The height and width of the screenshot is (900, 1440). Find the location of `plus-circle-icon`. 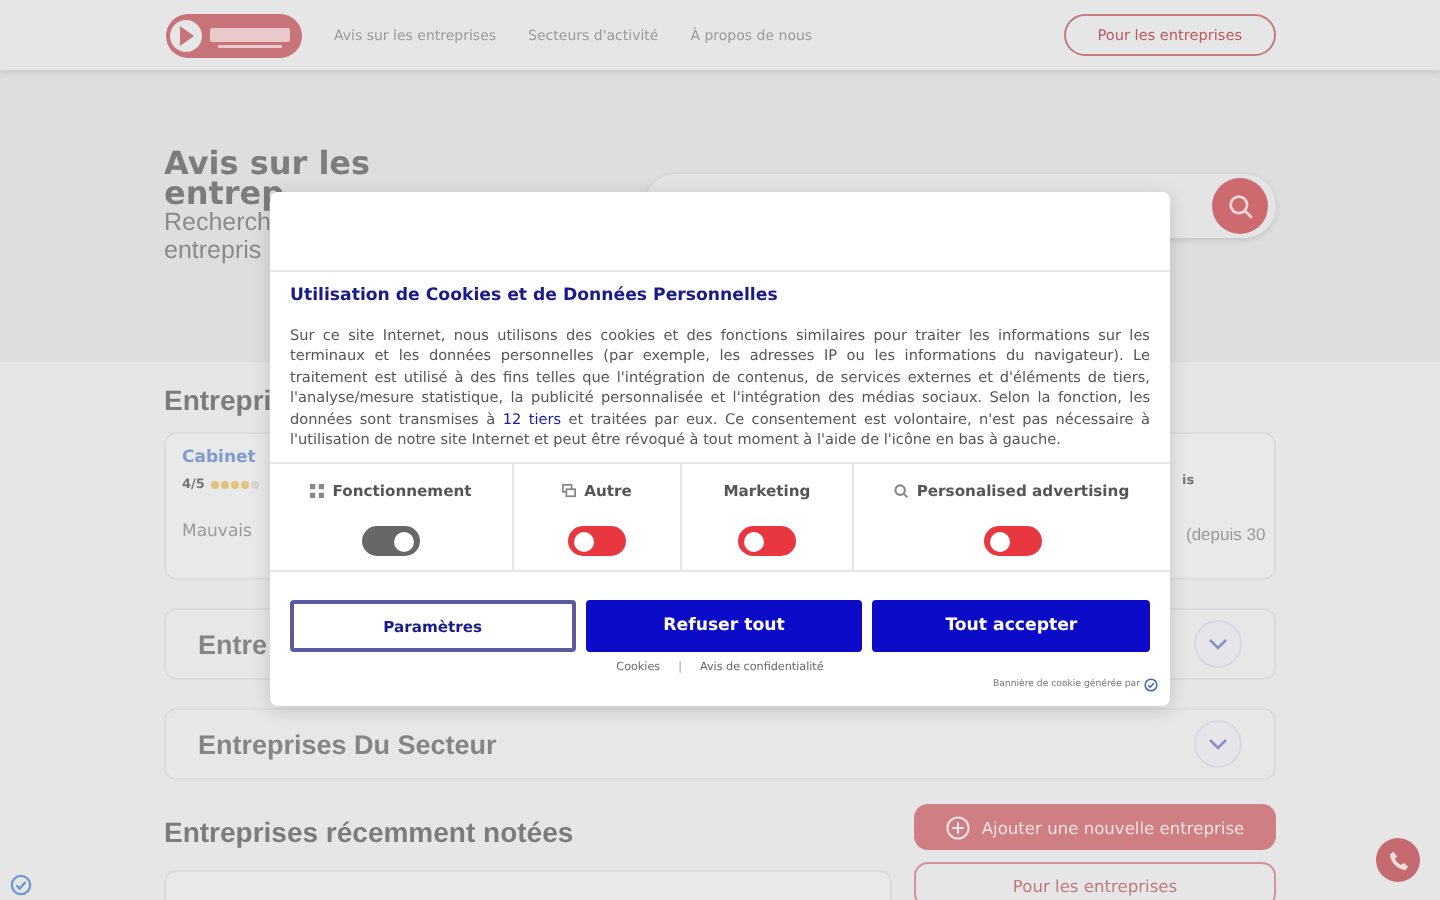

plus-circle-icon is located at coordinates (957, 827).